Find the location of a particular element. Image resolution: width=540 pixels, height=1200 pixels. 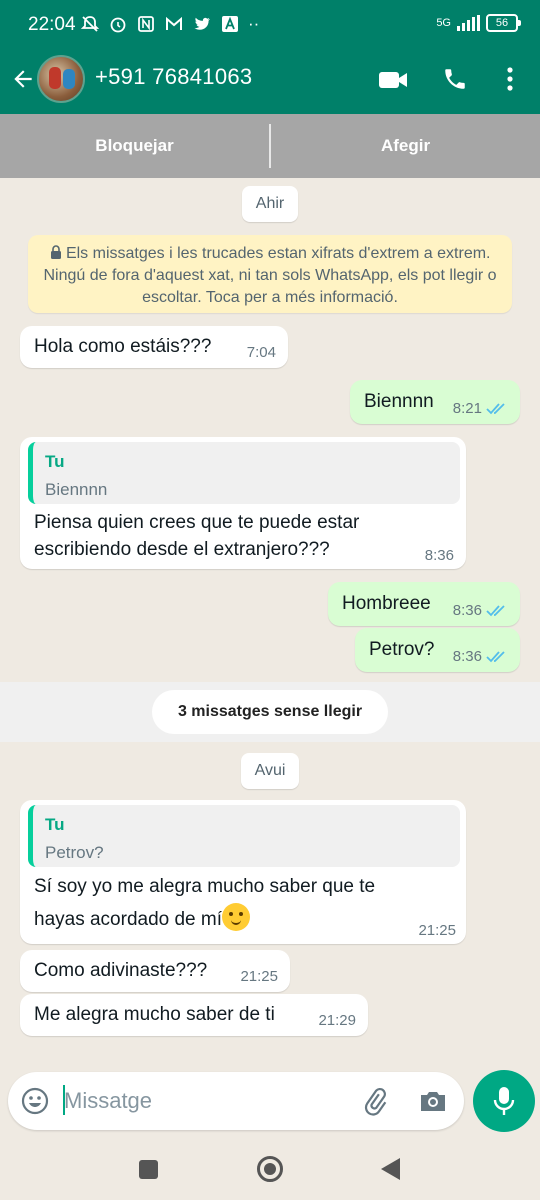

message-input-box is located at coordinates (236, 1101).